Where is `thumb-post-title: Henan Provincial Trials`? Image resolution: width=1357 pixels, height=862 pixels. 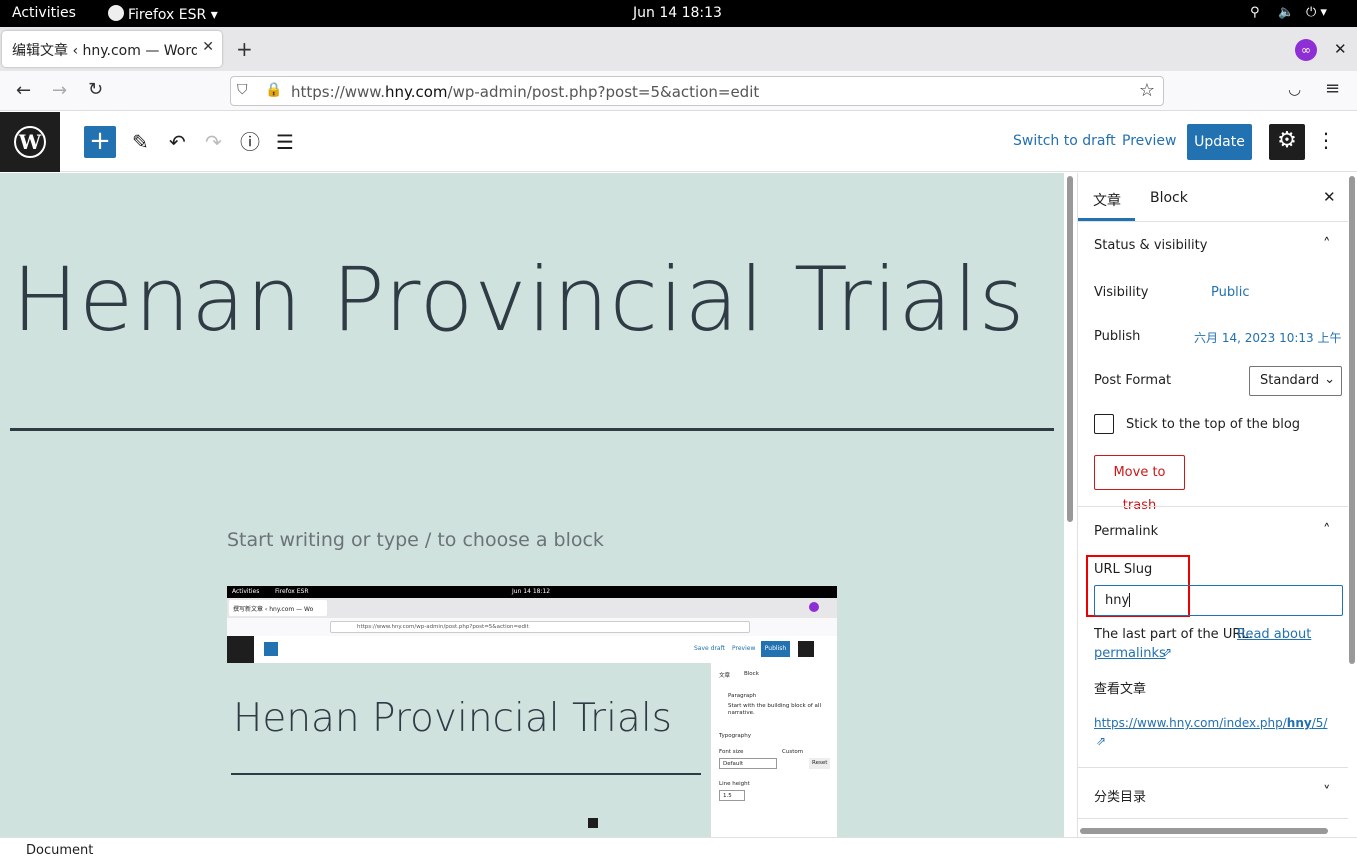
thumb-post-title: Henan Provincial Trials is located at coordinates (452, 718).